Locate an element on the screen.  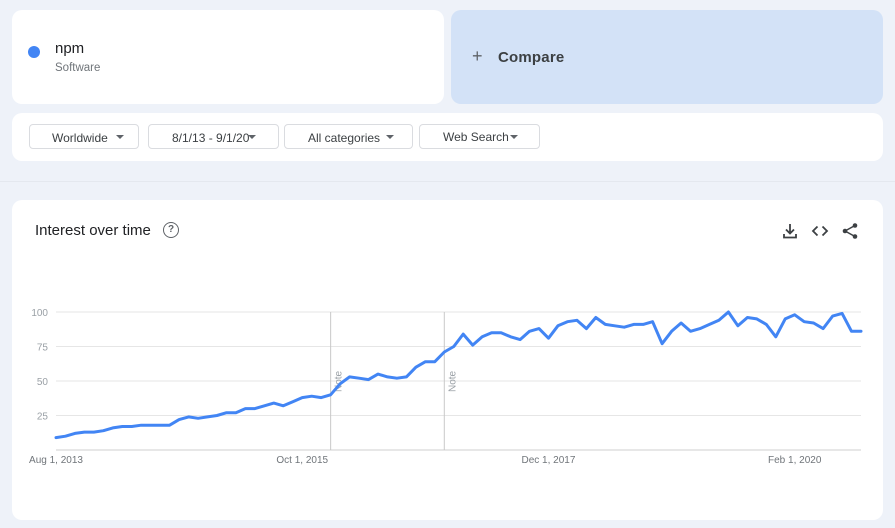
compare-button: + Compare is located at coordinates (667, 57).